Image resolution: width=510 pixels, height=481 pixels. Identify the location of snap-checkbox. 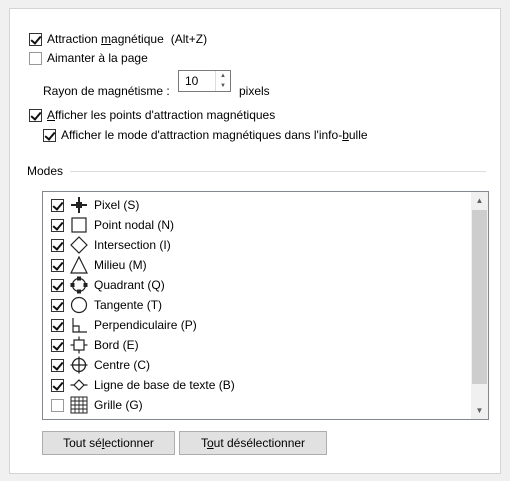
(35, 39).